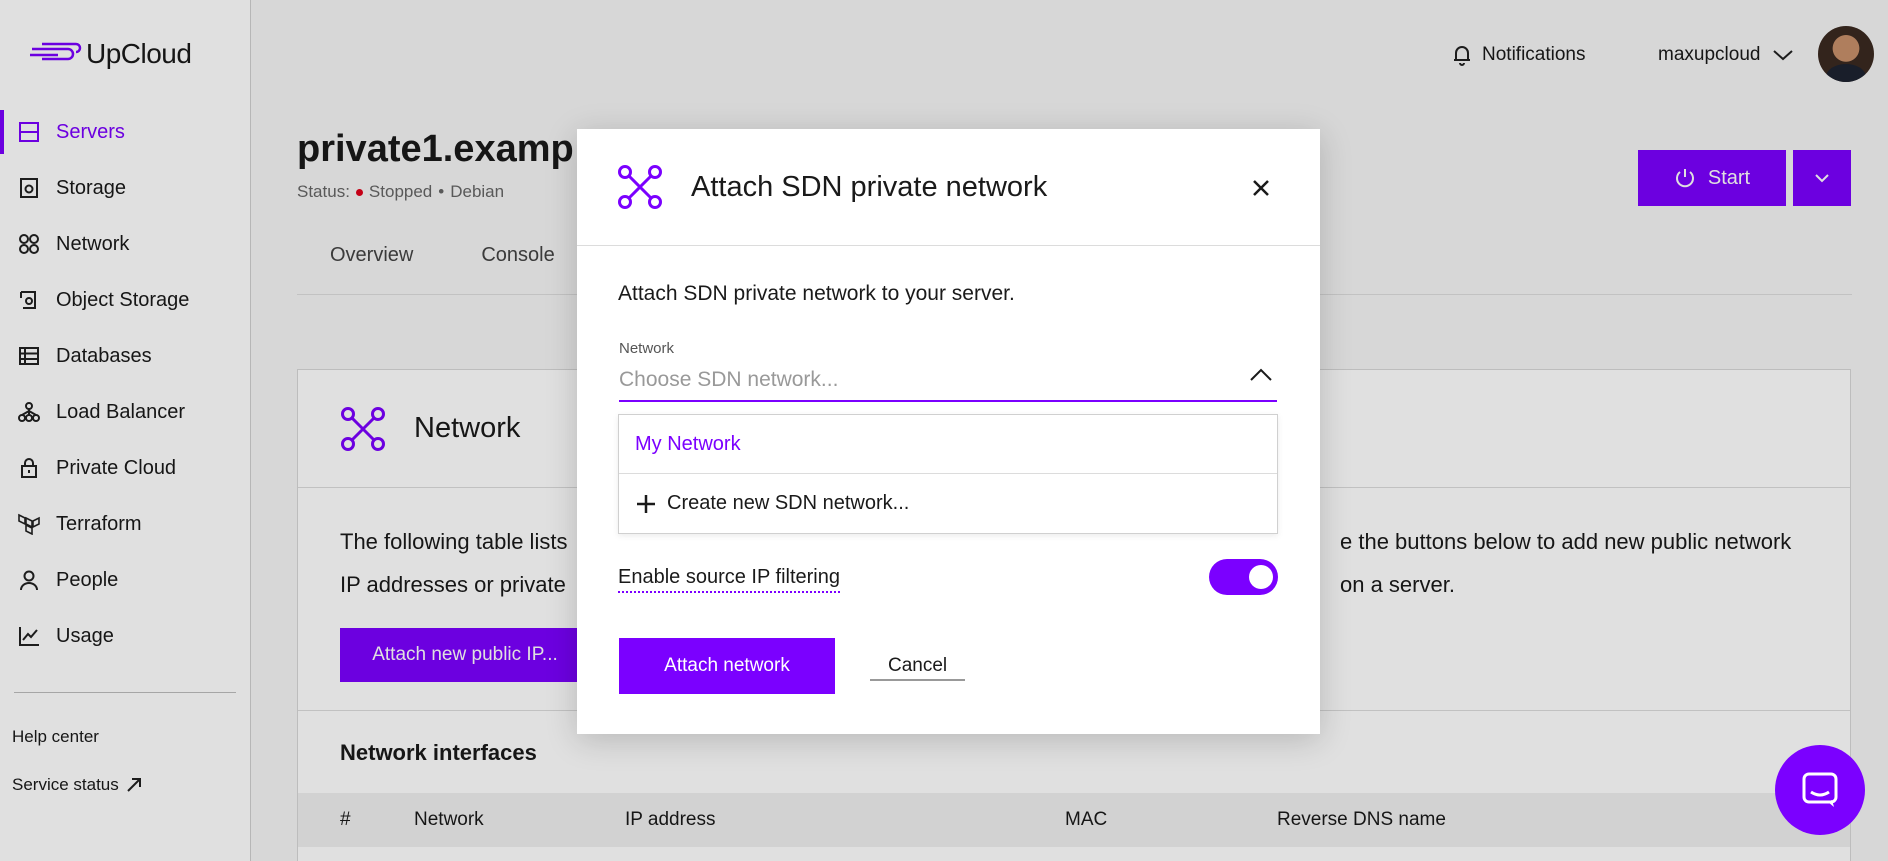 This screenshot has width=1888, height=861. What do you see at coordinates (688, 443) in the screenshot?
I see `network-option-label: My Network` at bounding box center [688, 443].